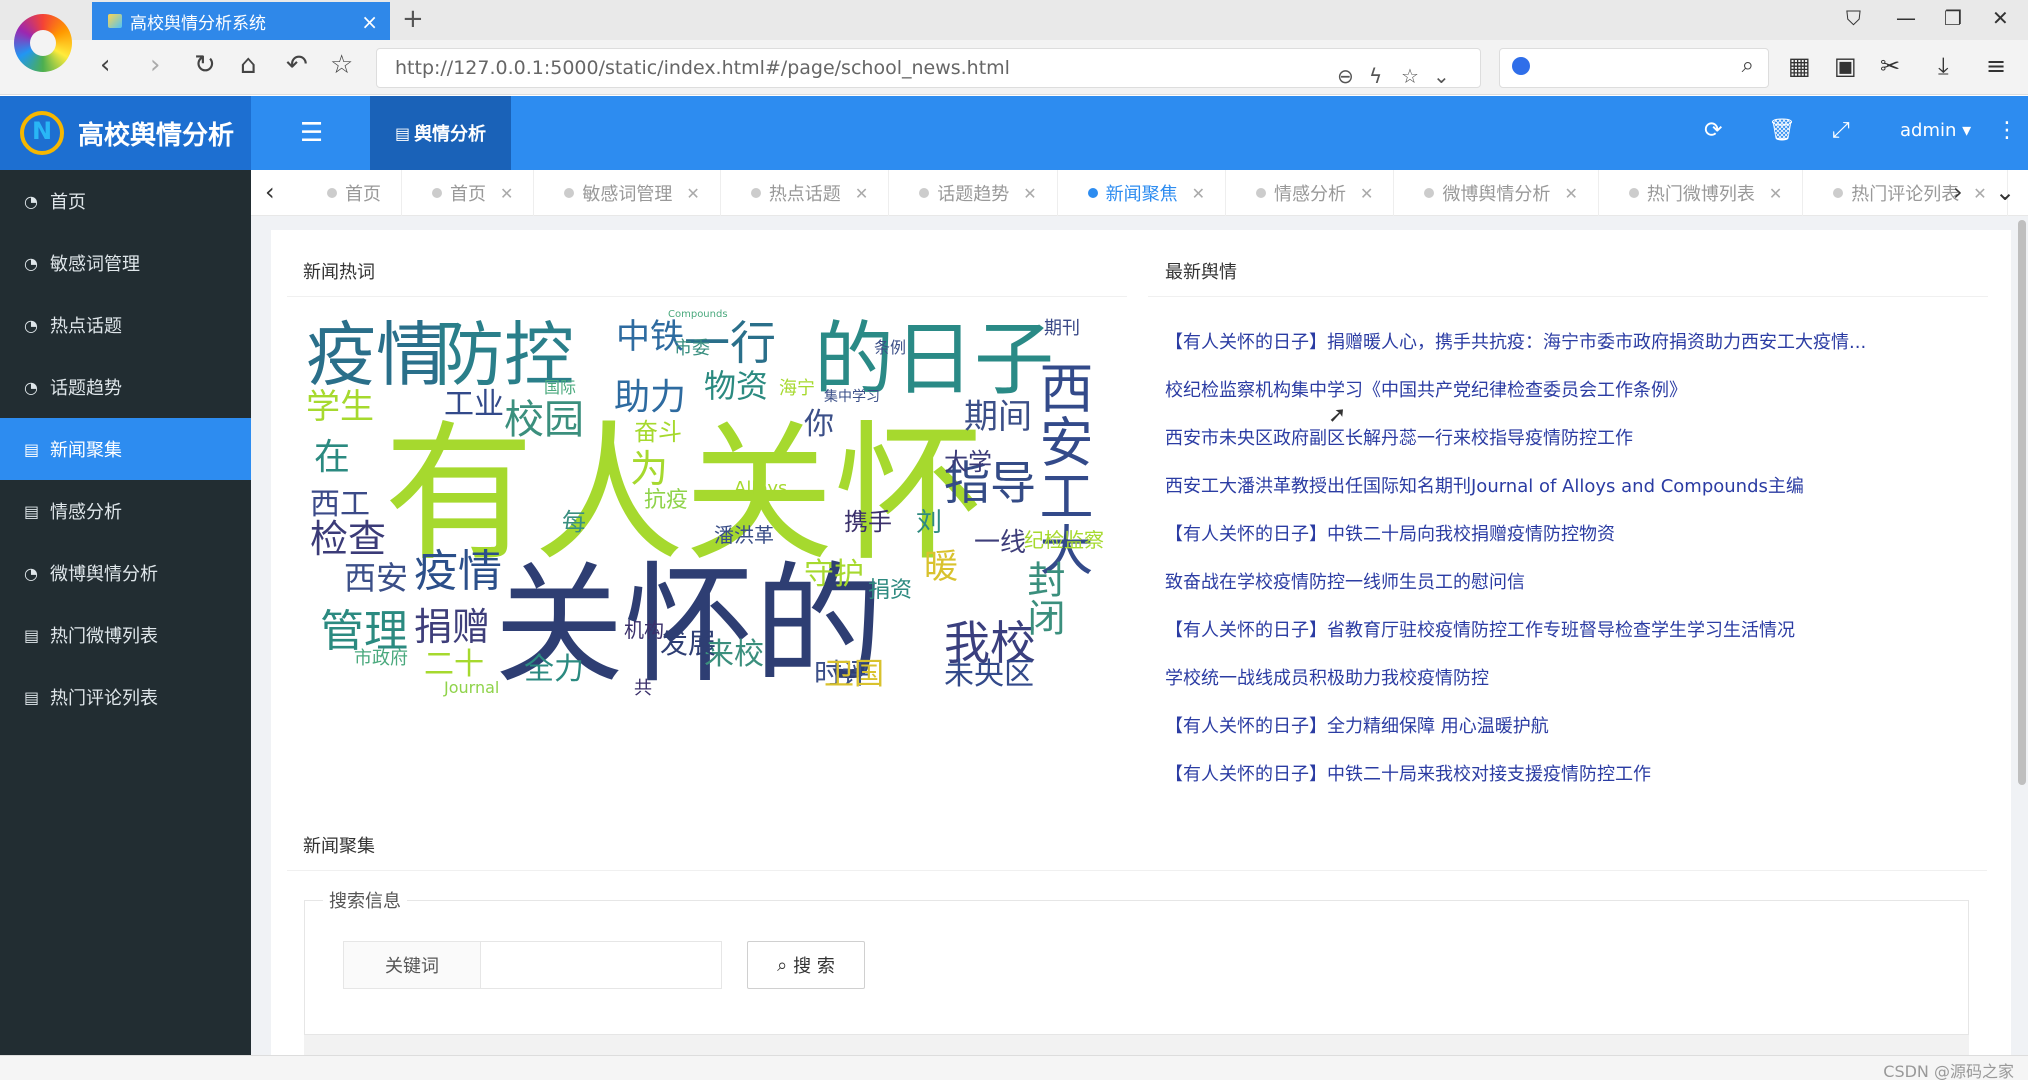 The width and height of the screenshot is (2028, 1082). I want to click on page-tab: 热门评论列表 ✕, so click(1905, 193).